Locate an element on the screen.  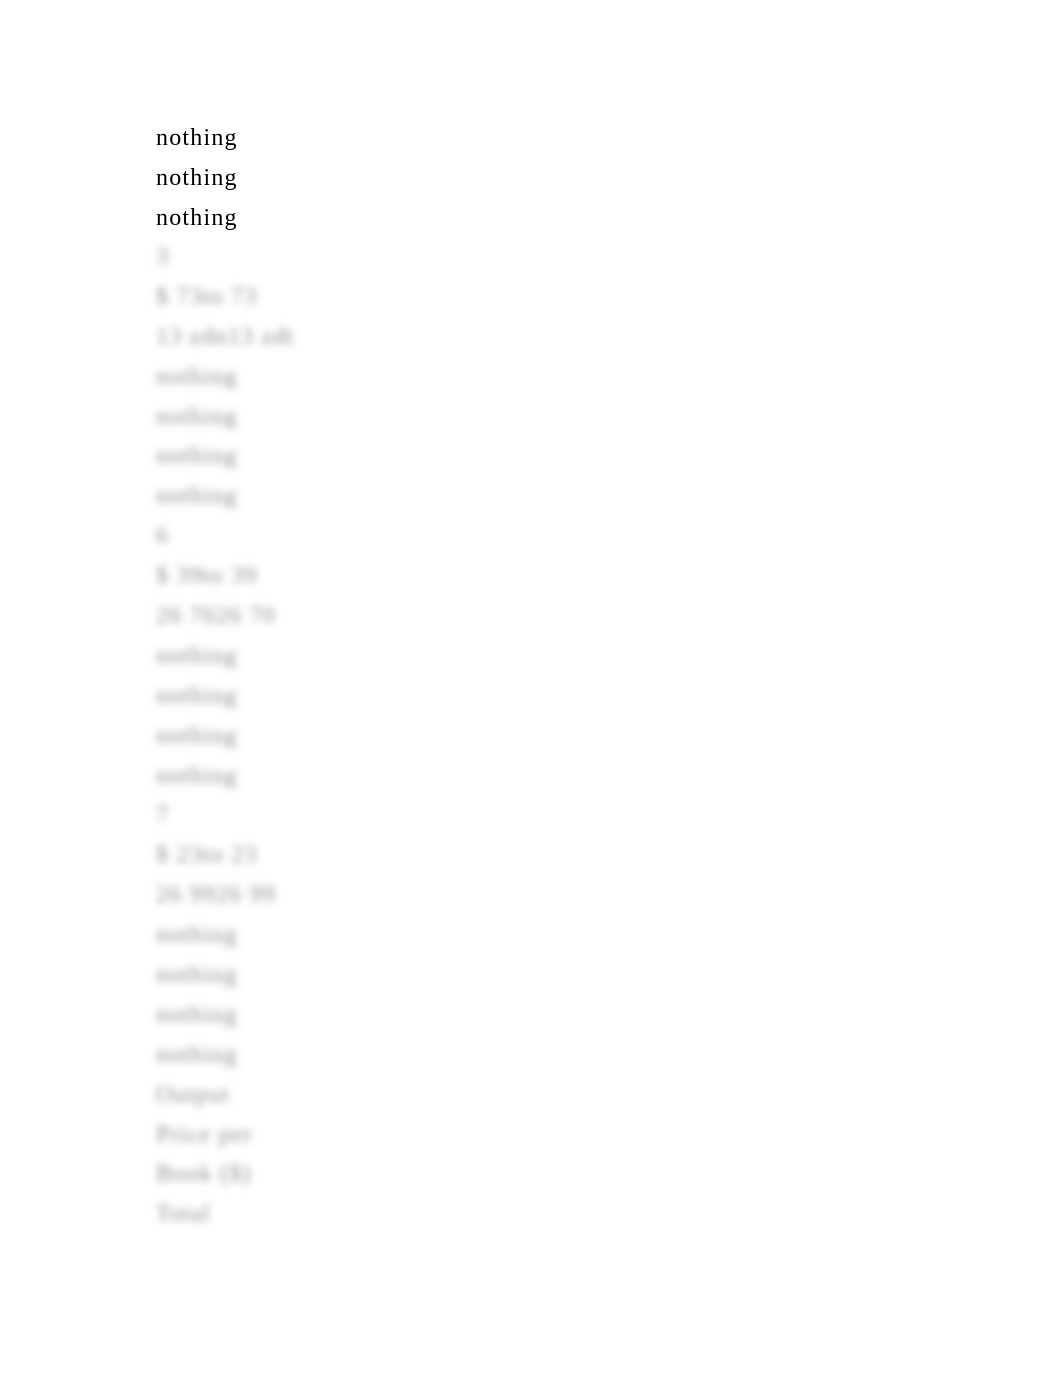
blurred-line: 13 zdn13 zdt is located at coordinates (225, 336).